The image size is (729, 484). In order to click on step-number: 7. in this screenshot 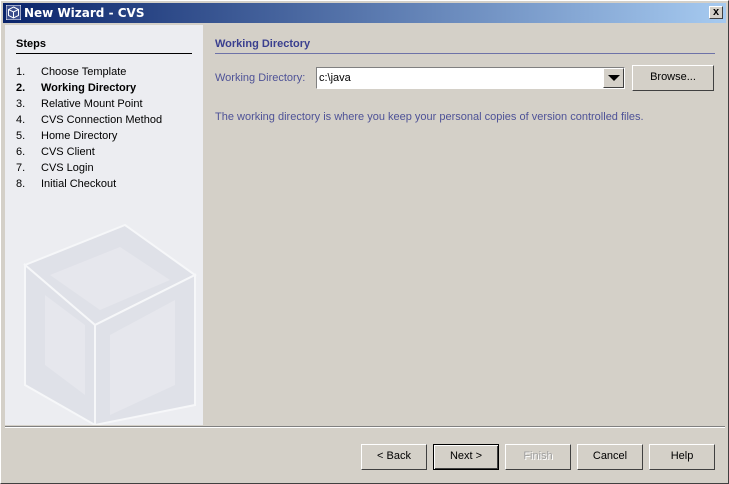, I will do `click(21, 168)`.